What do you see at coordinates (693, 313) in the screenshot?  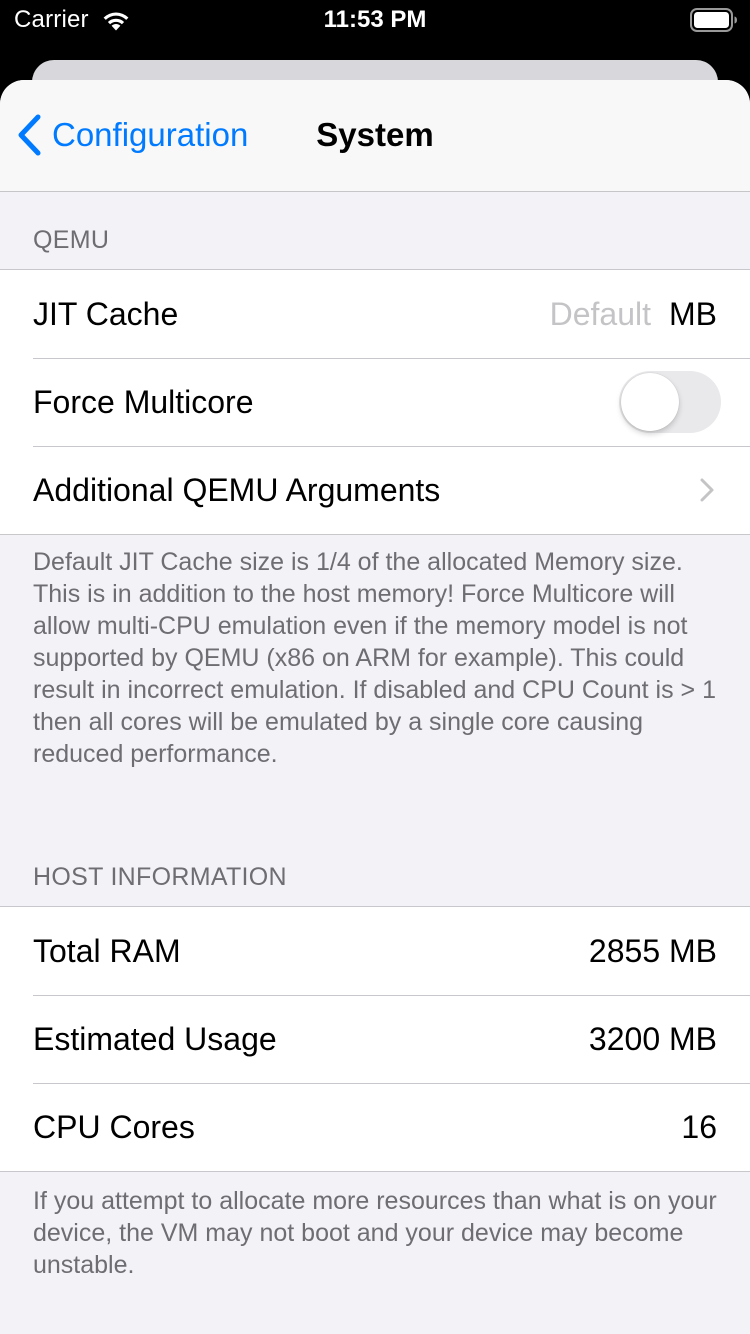 I see `jit-cache-unit: MB` at bounding box center [693, 313].